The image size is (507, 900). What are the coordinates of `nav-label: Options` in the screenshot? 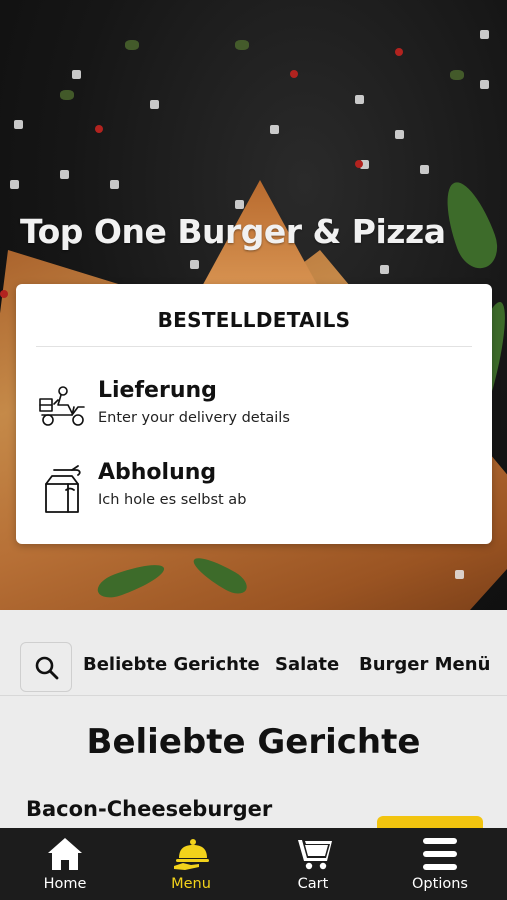 It's located at (440, 884).